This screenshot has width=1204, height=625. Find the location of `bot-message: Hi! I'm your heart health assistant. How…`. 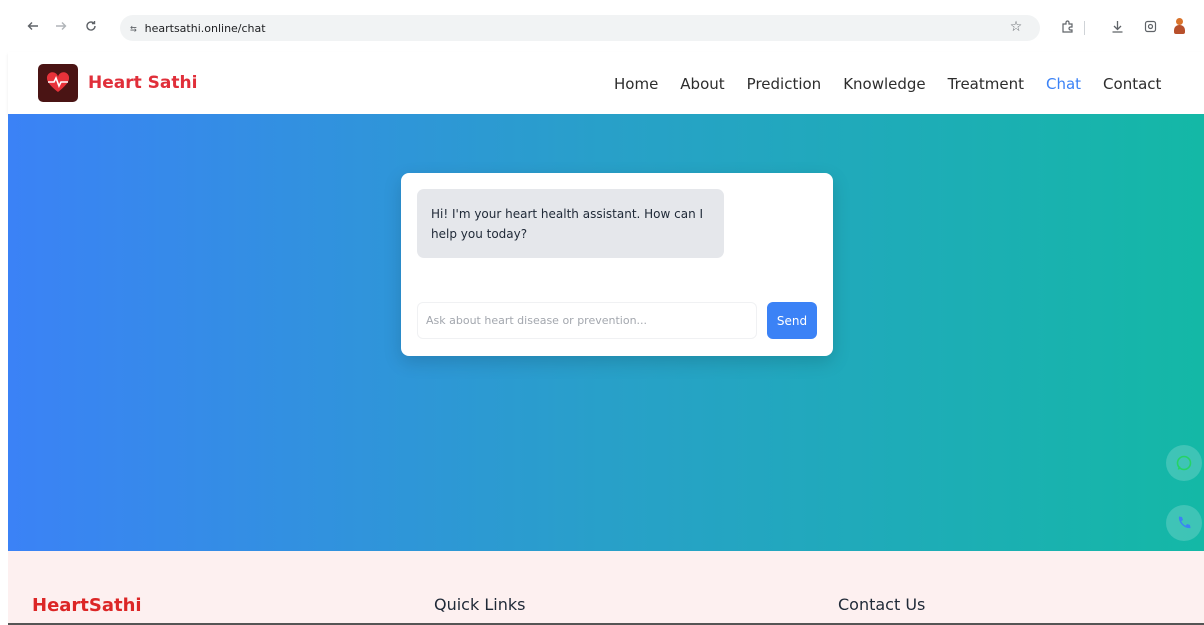

bot-message: Hi! I'm your heart health assistant. How… is located at coordinates (570, 223).